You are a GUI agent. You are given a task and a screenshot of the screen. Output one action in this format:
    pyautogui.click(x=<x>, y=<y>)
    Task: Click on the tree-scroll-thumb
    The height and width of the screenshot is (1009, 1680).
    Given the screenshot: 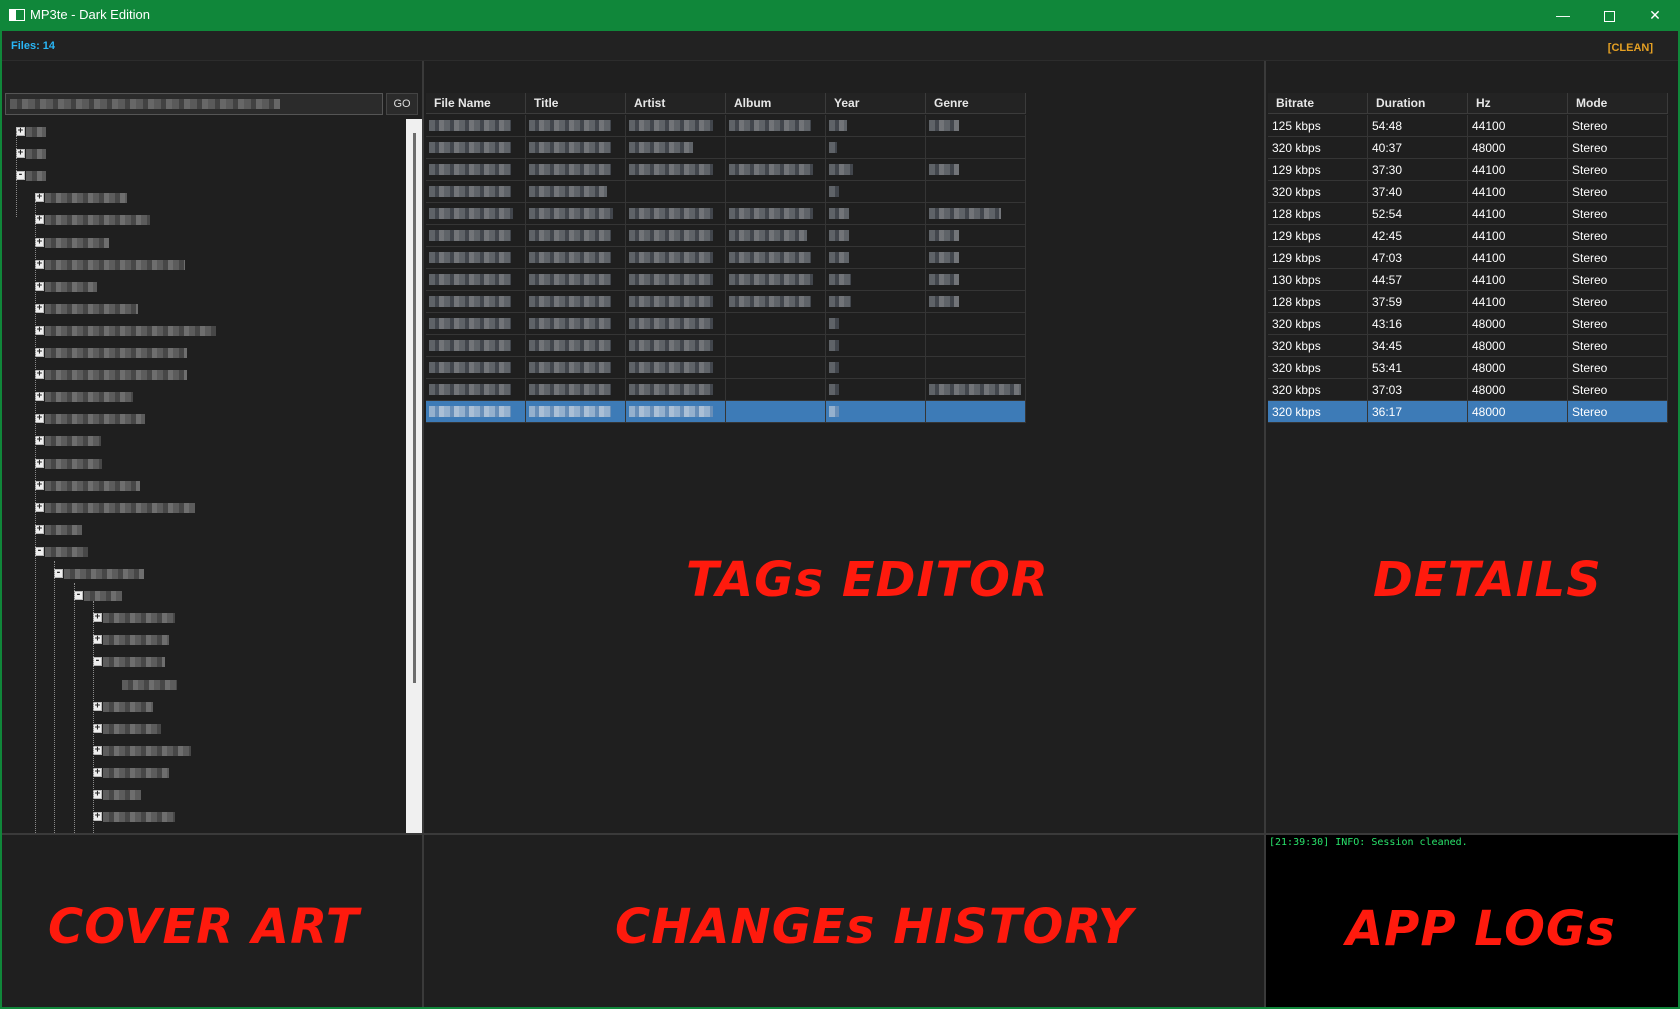 What is the action you would take?
    pyautogui.click(x=414, y=408)
    